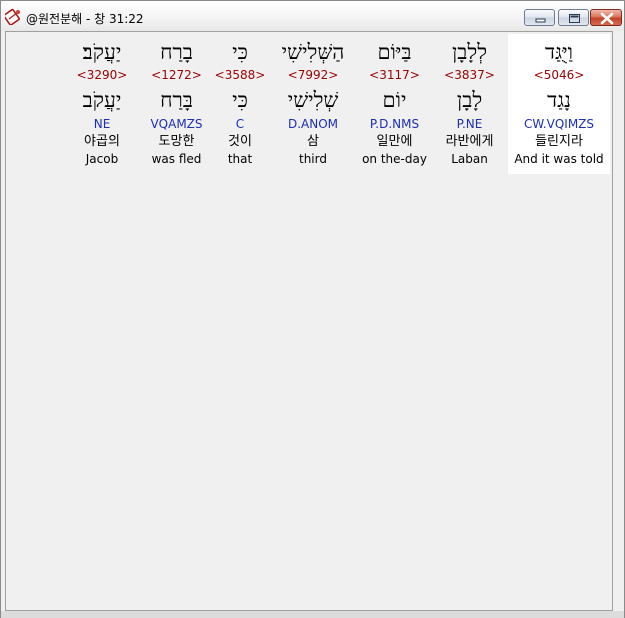  I want to click on minimize-icon, so click(540, 20).